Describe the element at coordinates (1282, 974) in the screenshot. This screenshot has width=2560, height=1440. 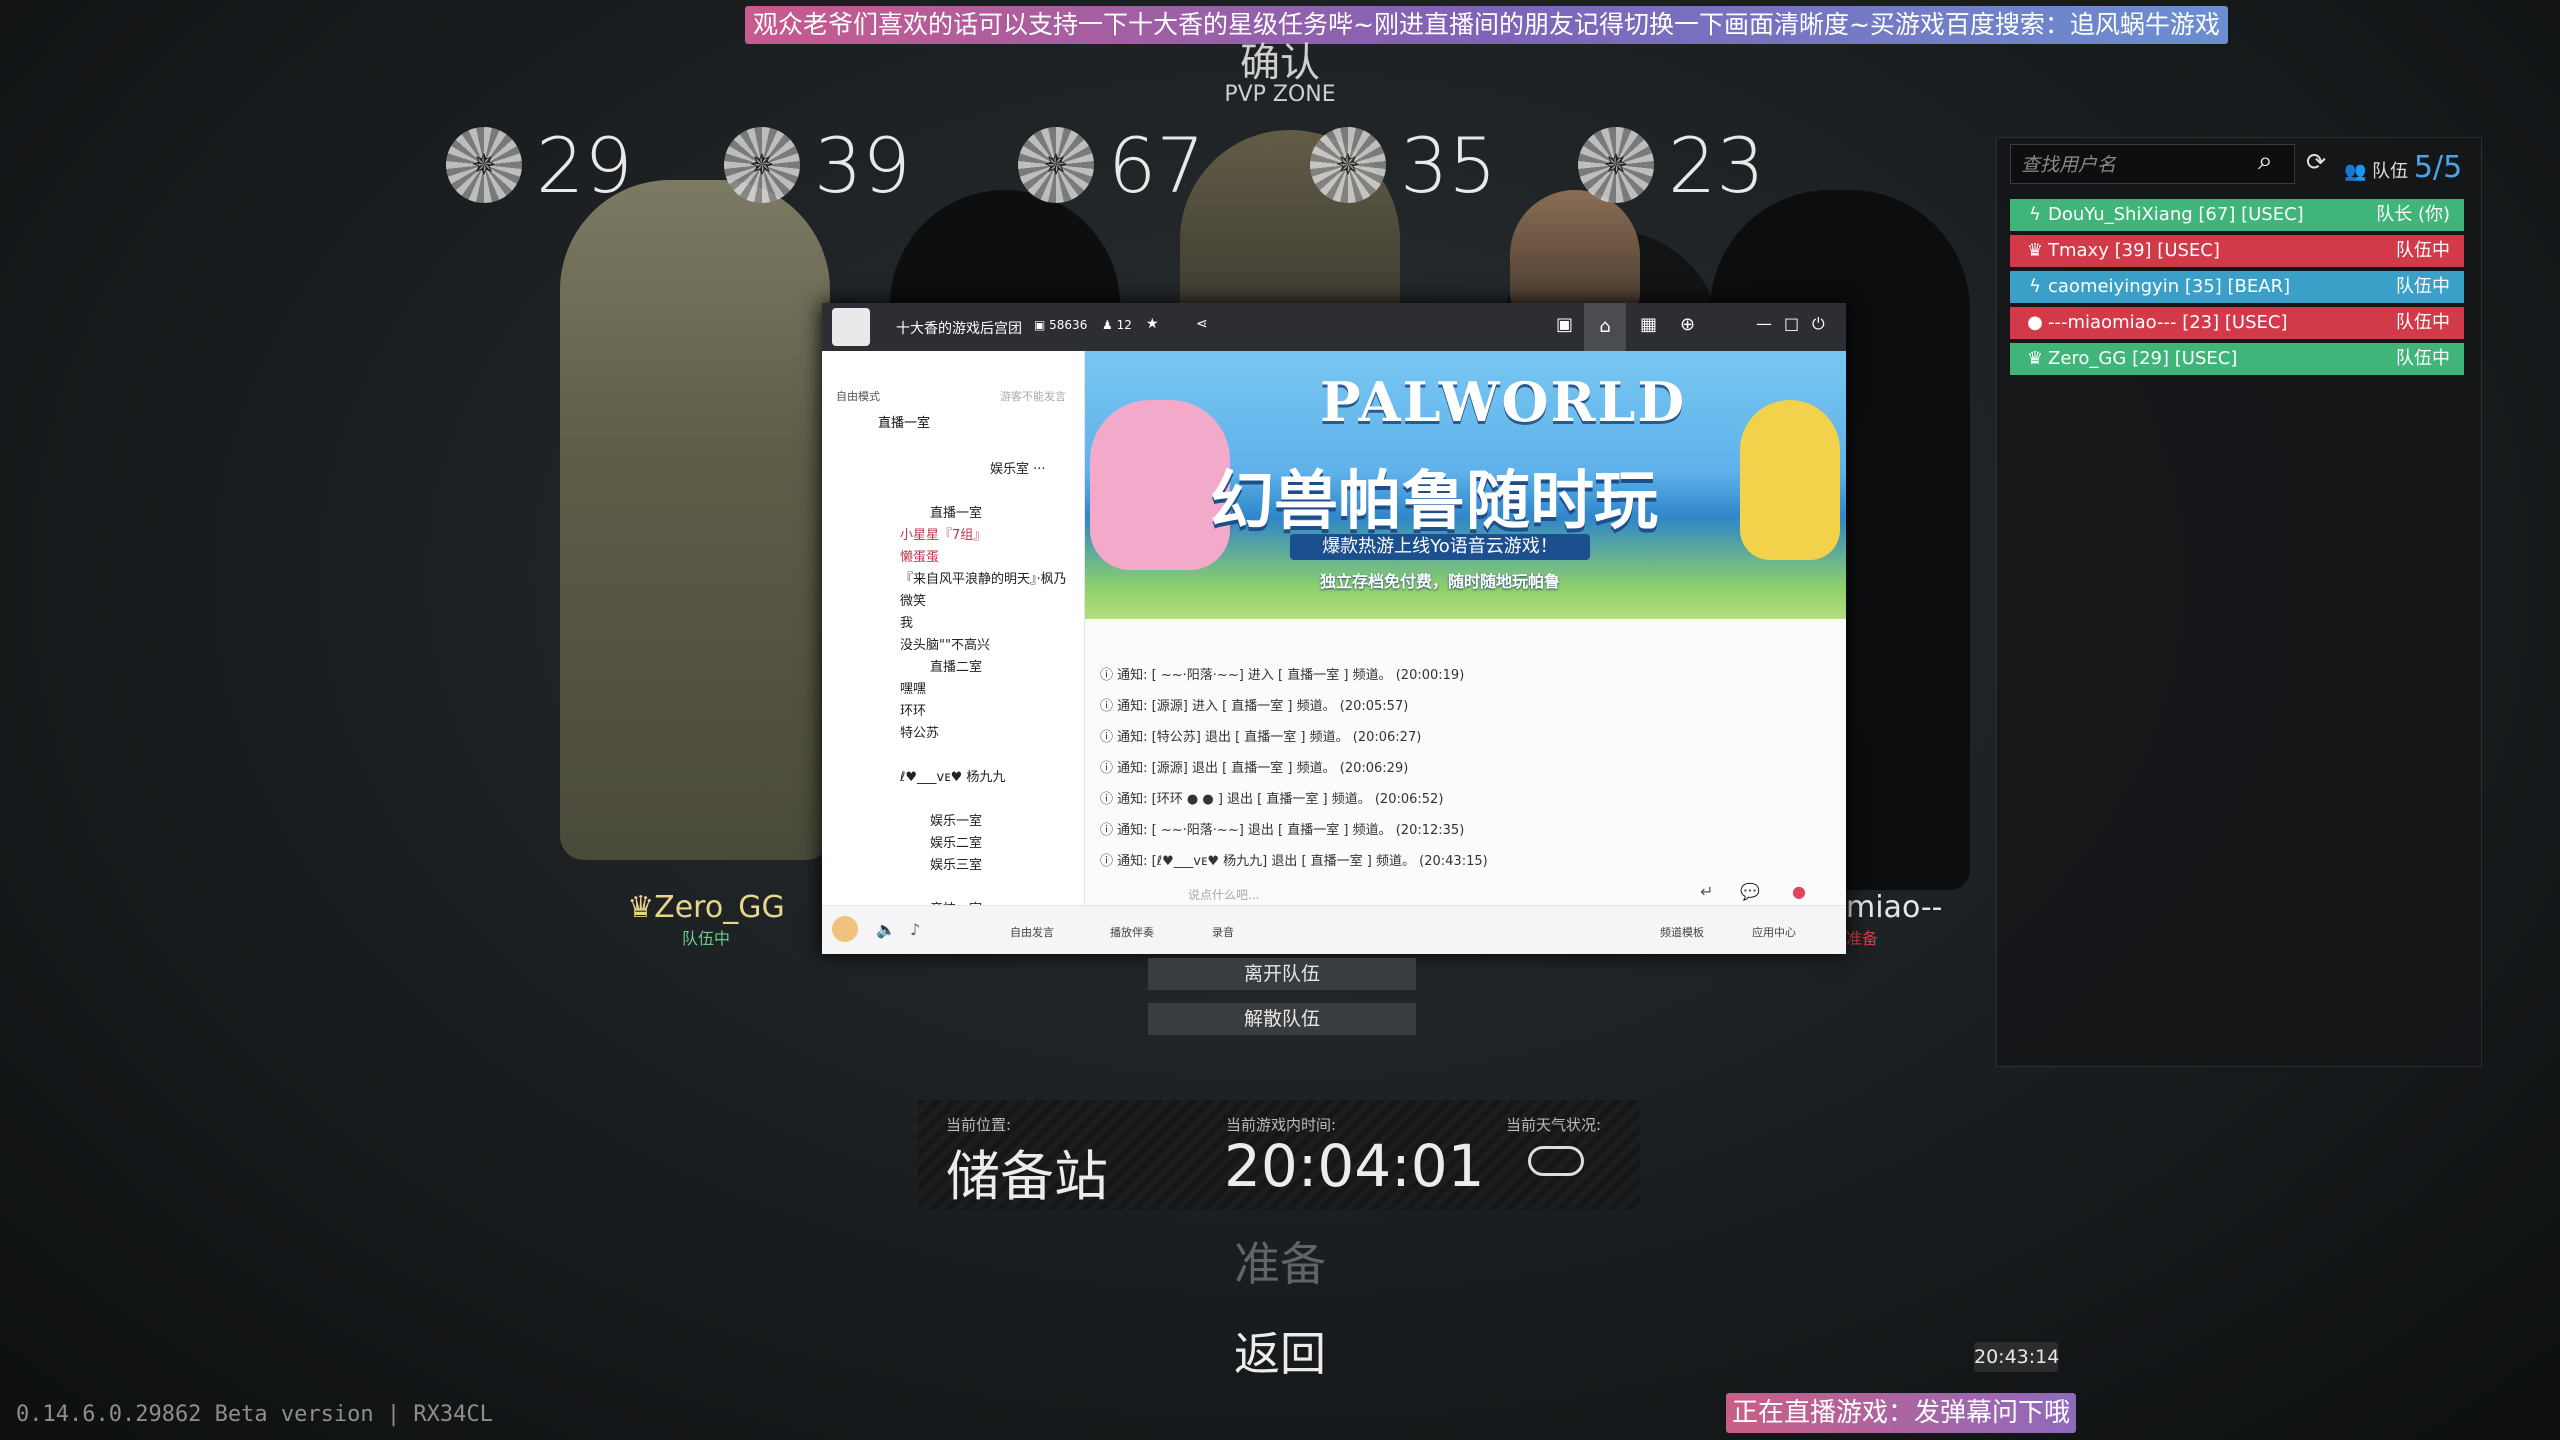
I see `leave-squad-button: 离开队伍` at that location.